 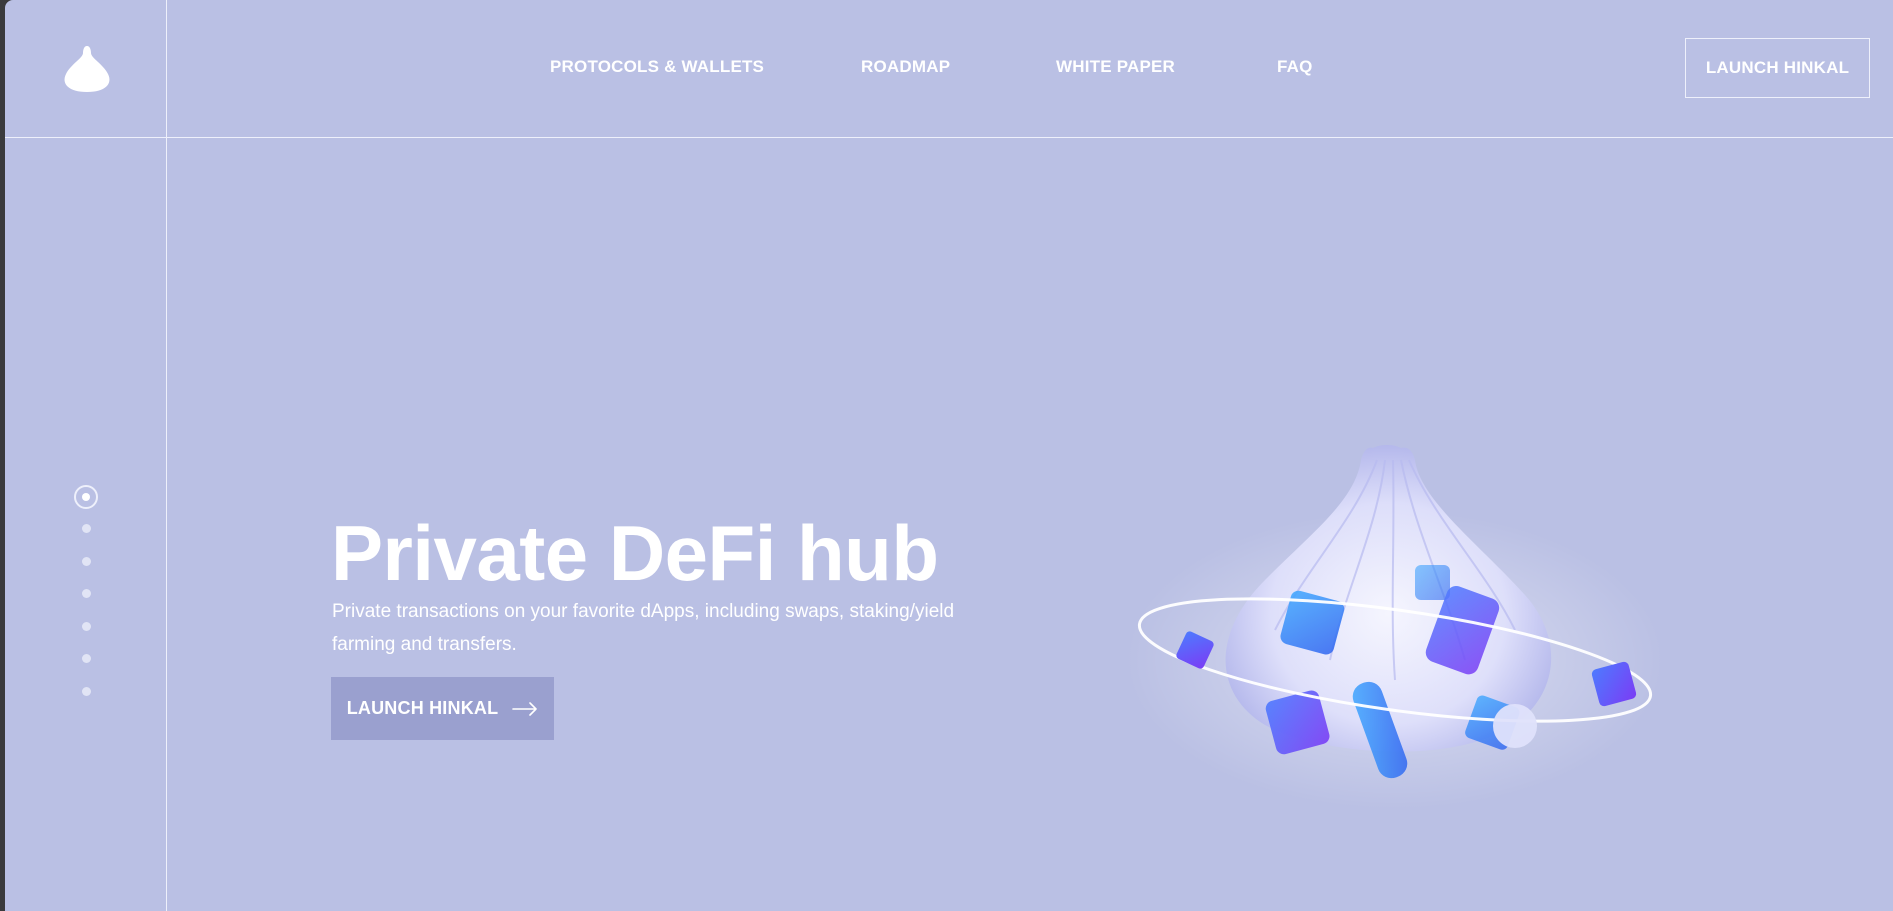 What do you see at coordinates (657, 67) in the screenshot?
I see `nav-protocols-wallets: PROTOCOLS & WALLETS` at bounding box center [657, 67].